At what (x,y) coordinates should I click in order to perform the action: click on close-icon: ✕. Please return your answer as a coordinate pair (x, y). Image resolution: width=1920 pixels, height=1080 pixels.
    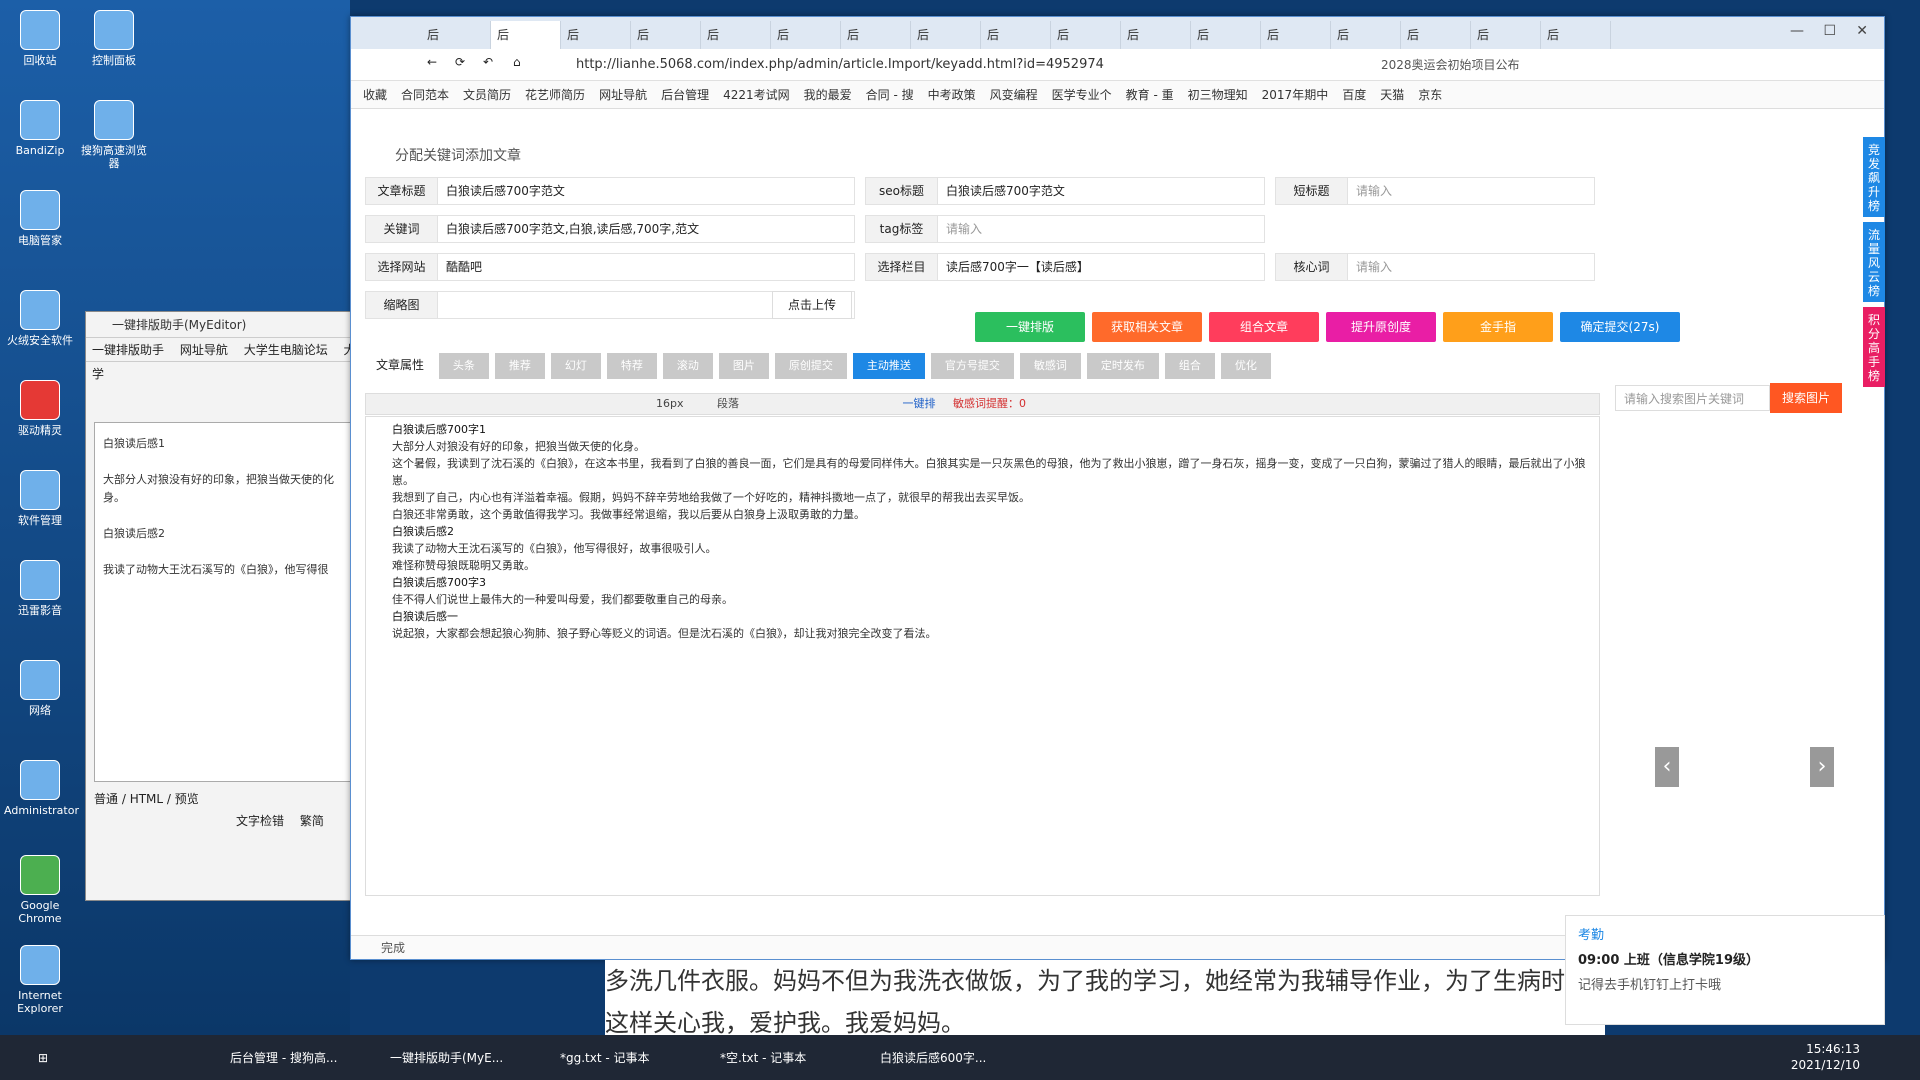
    Looking at the image, I should click on (1862, 31).